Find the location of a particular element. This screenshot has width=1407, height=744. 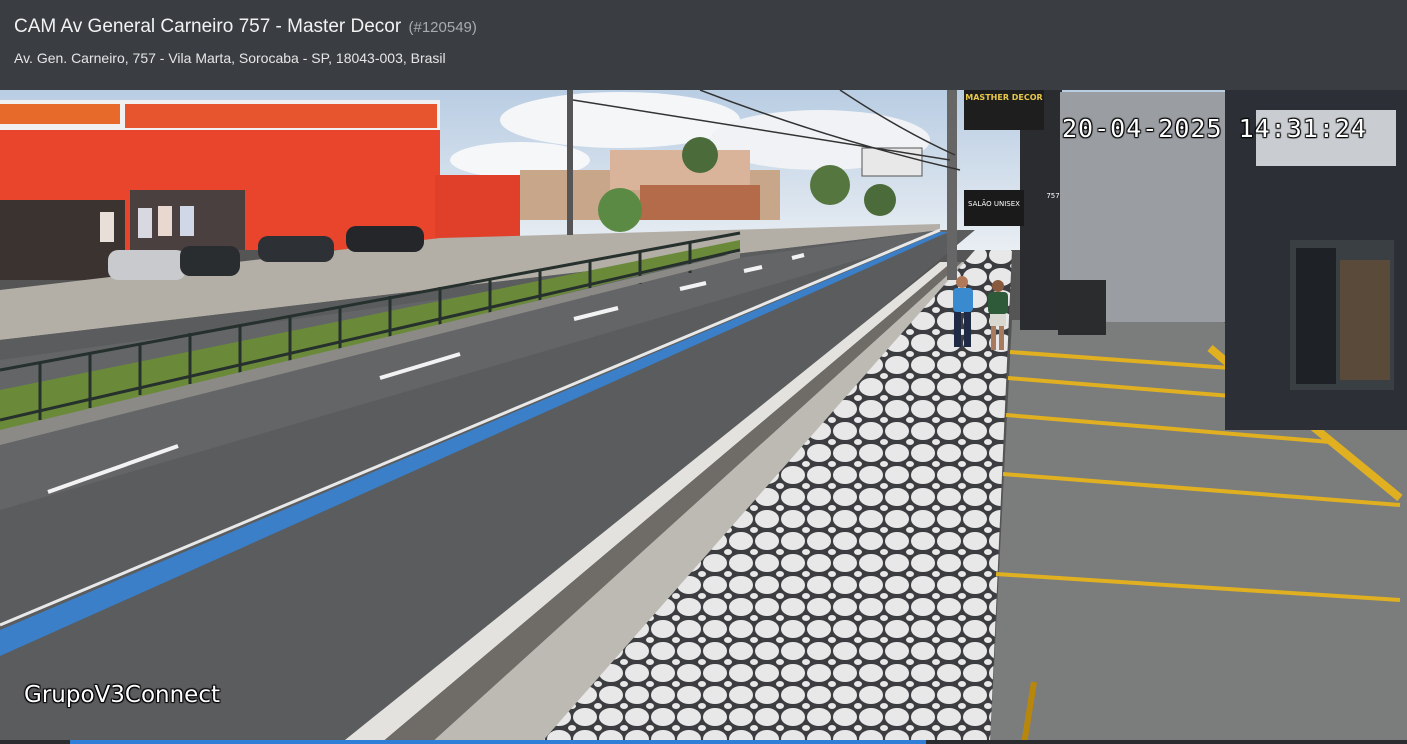

camera-id: (#120549) is located at coordinates (442, 27).